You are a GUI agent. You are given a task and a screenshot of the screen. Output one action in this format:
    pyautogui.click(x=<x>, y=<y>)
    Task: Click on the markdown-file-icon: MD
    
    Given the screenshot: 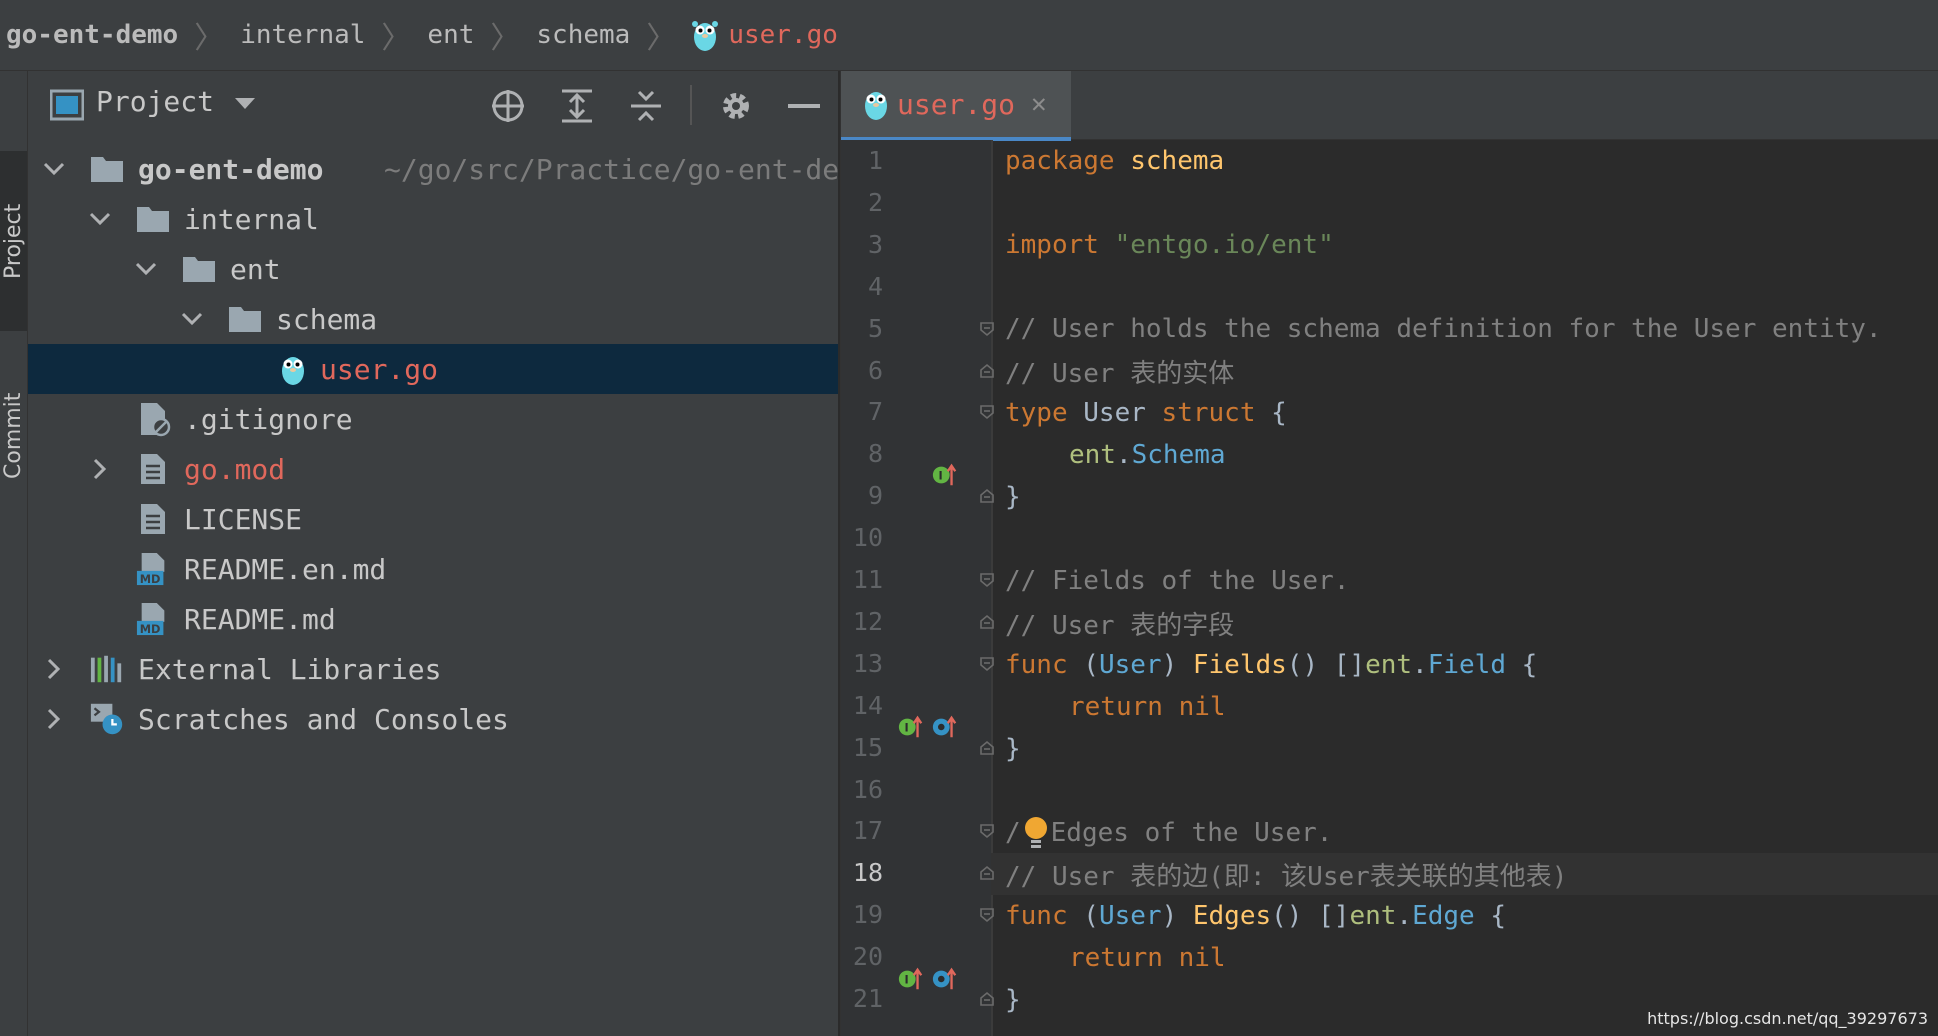 What is the action you would take?
    pyautogui.click(x=153, y=619)
    